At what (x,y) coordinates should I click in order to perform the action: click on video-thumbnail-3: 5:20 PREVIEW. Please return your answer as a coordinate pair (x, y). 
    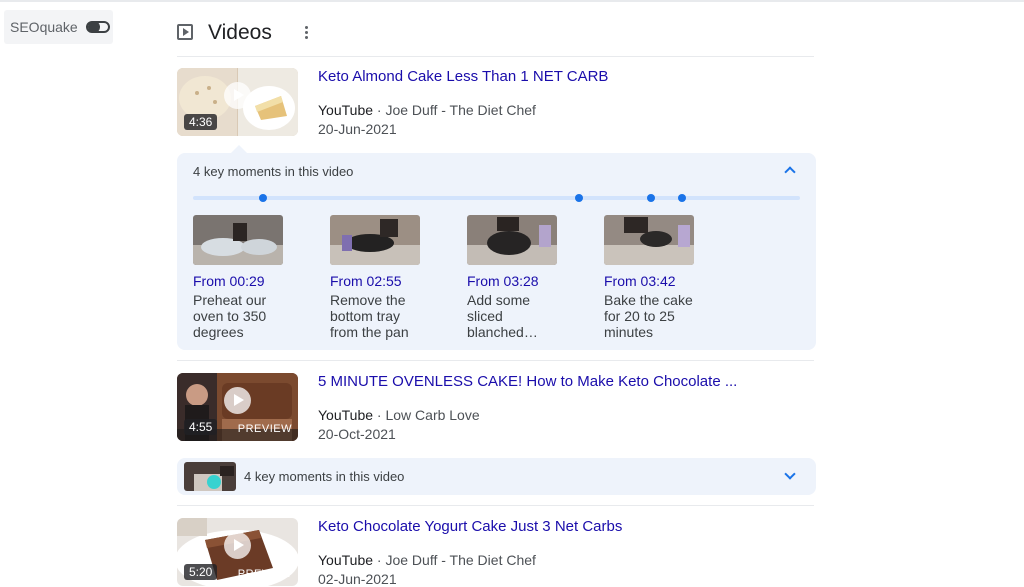
    Looking at the image, I should click on (237, 552).